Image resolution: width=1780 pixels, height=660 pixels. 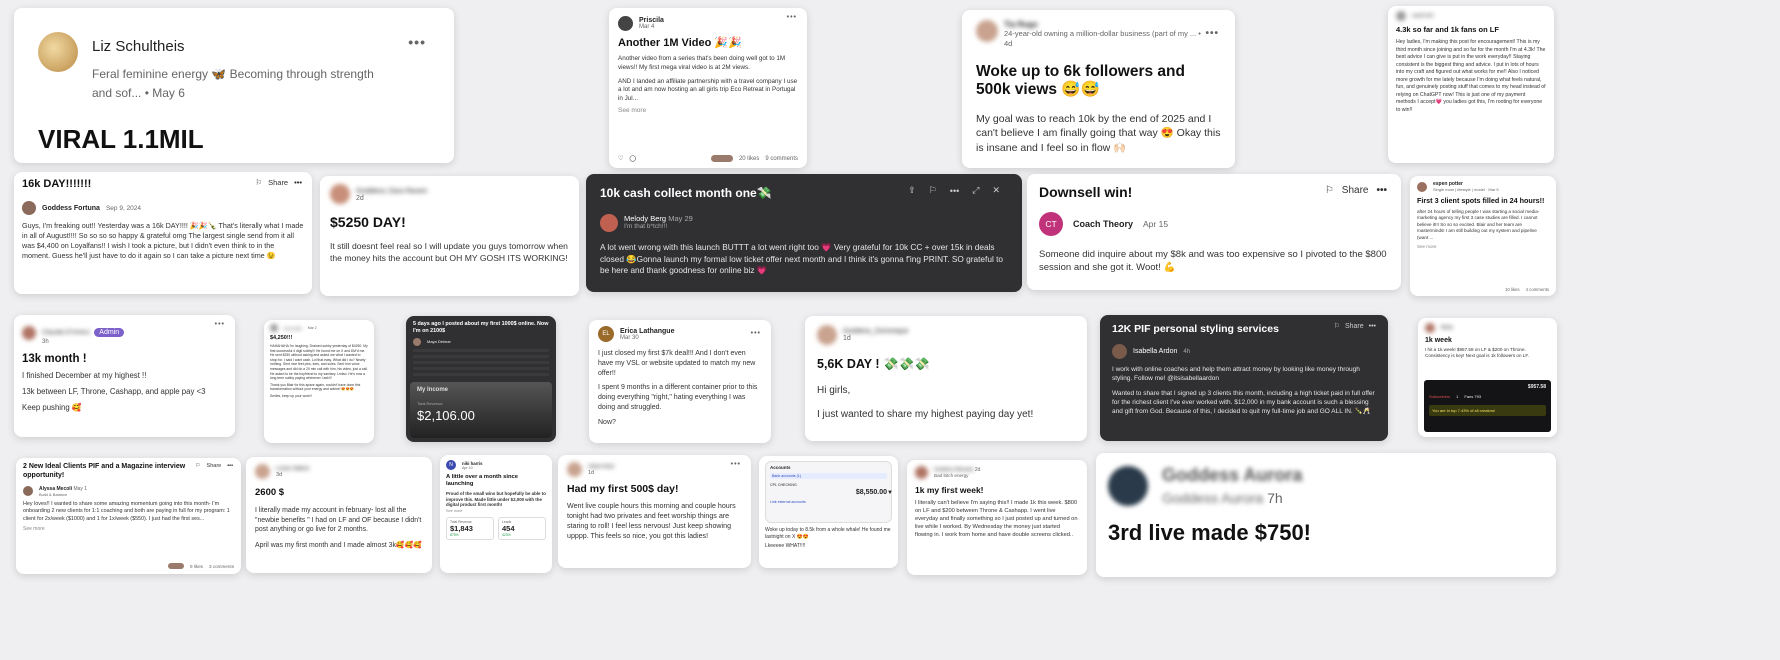 I want to click on author-name: Coach Theory, so click(x=1103, y=224).